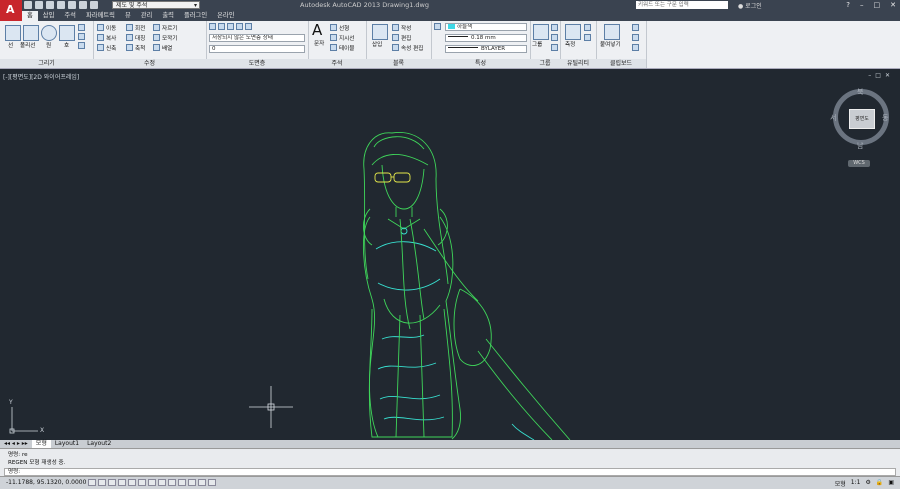 Image resolution: width=900 pixels, height=489 pixels. What do you see at coordinates (573, 32) in the screenshot?
I see `measure-icon` at bounding box center [573, 32].